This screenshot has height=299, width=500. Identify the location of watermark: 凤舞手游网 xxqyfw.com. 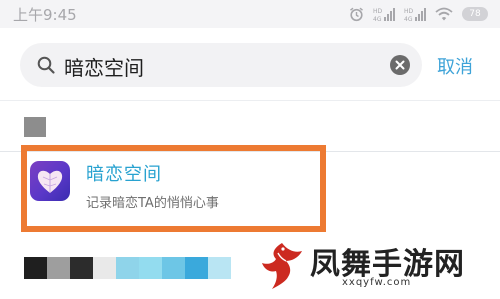
(376, 266).